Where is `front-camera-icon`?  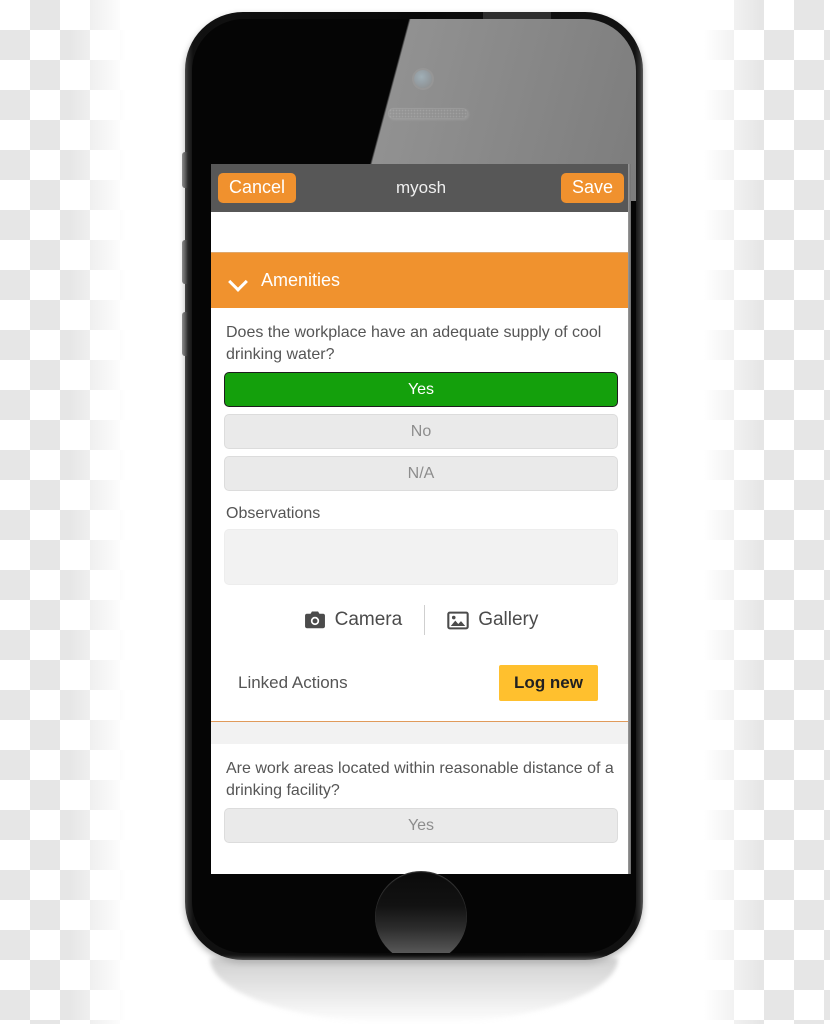
front-camera-icon is located at coordinates (423, 79).